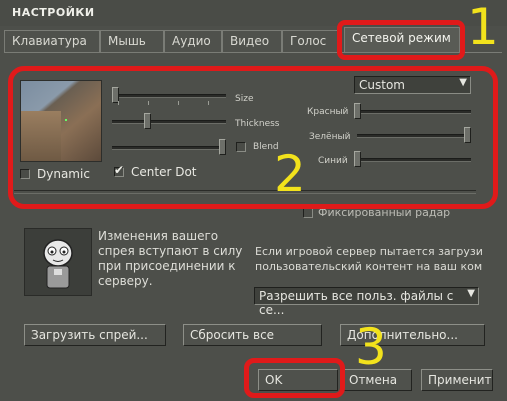 The image size is (507, 401). What do you see at coordinates (290, 174) in the screenshot?
I see `annotation-number-2: 2` at bounding box center [290, 174].